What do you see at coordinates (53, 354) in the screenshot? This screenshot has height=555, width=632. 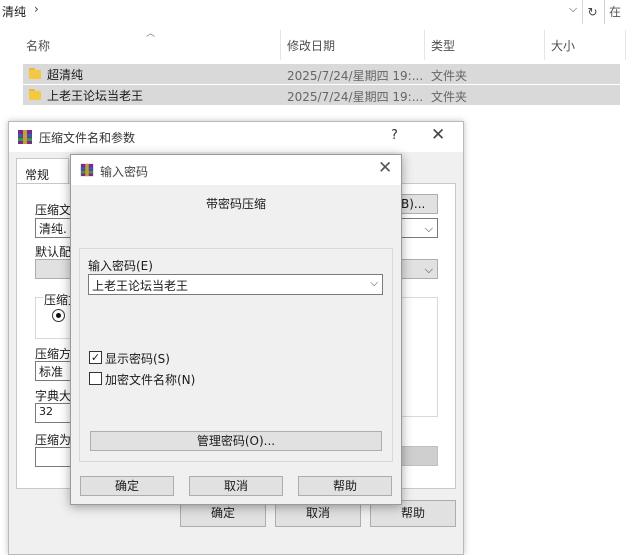 I see `method-label: 压缩方` at bounding box center [53, 354].